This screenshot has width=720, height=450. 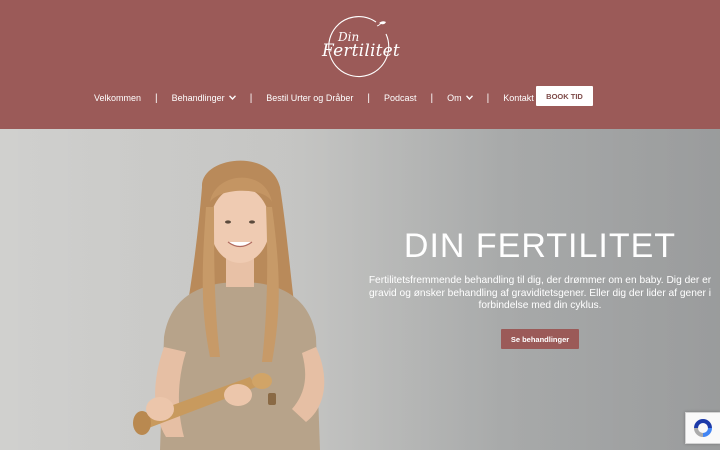 I want to click on nav-item-bestil-urter: Bestil Urter og Dråber, so click(x=309, y=98).